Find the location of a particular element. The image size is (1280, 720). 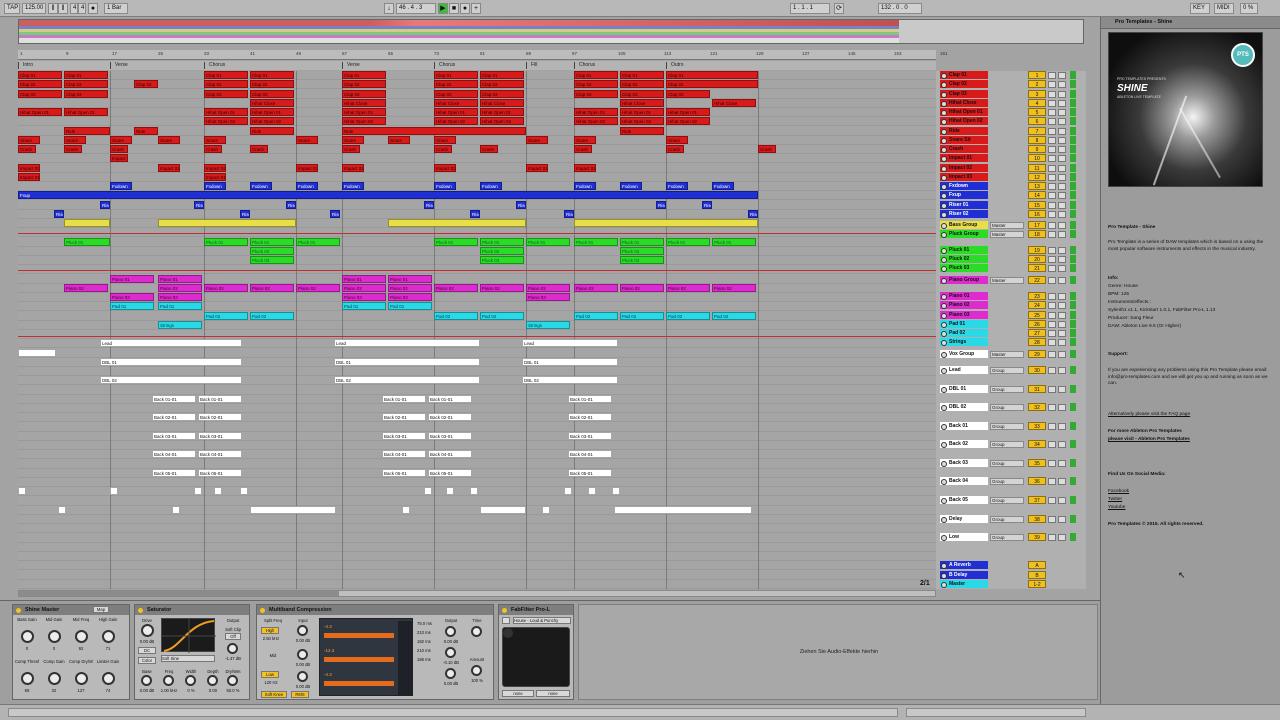

metronome-icon: ● is located at coordinates (93, 8).